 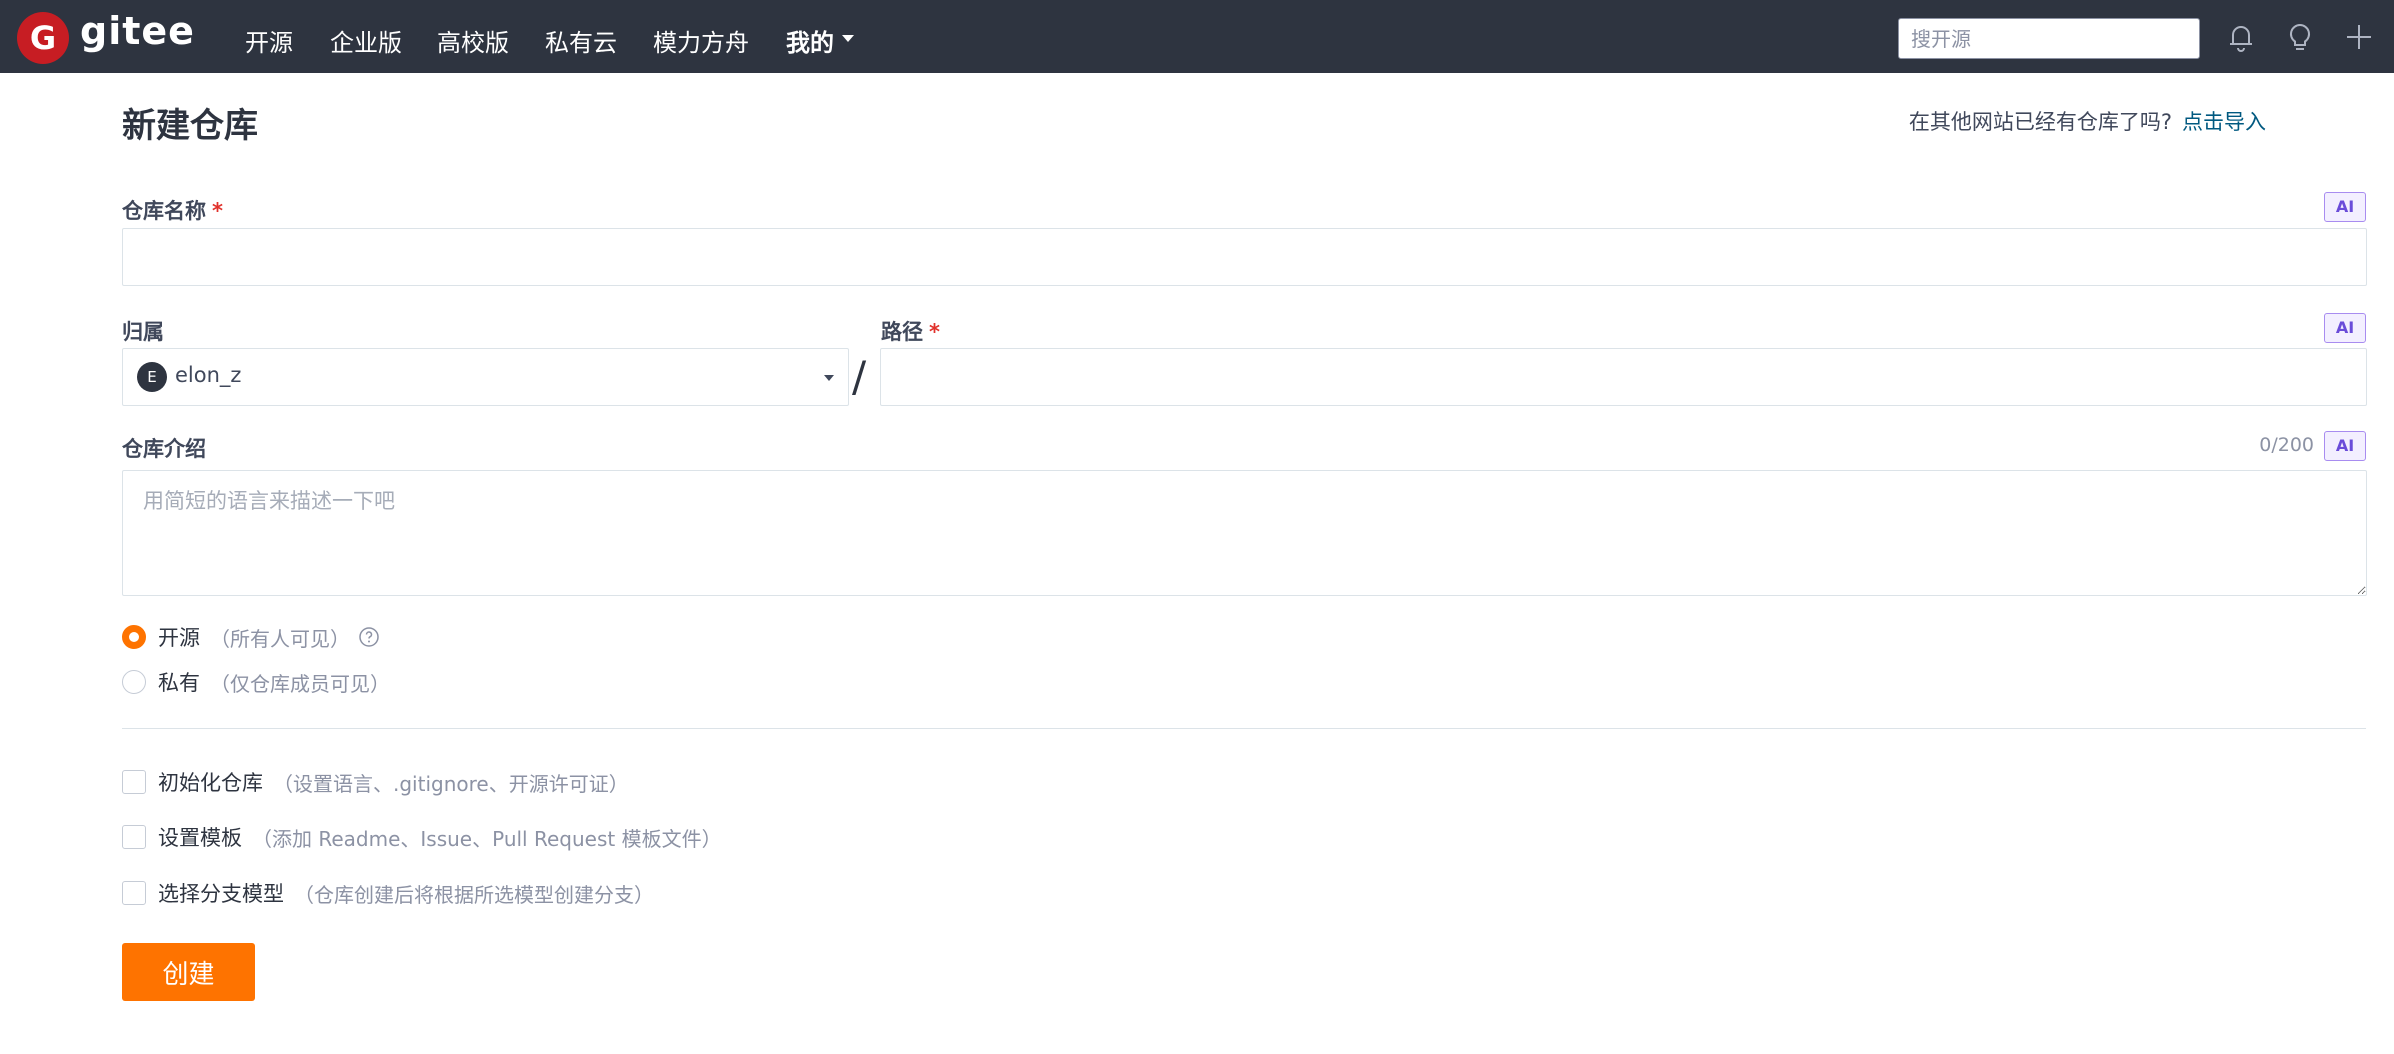 What do you see at coordinates (366, 40) in the screenshot?
I see `nav-link-enterprise: 企业版` at bounding box center [366, 40].